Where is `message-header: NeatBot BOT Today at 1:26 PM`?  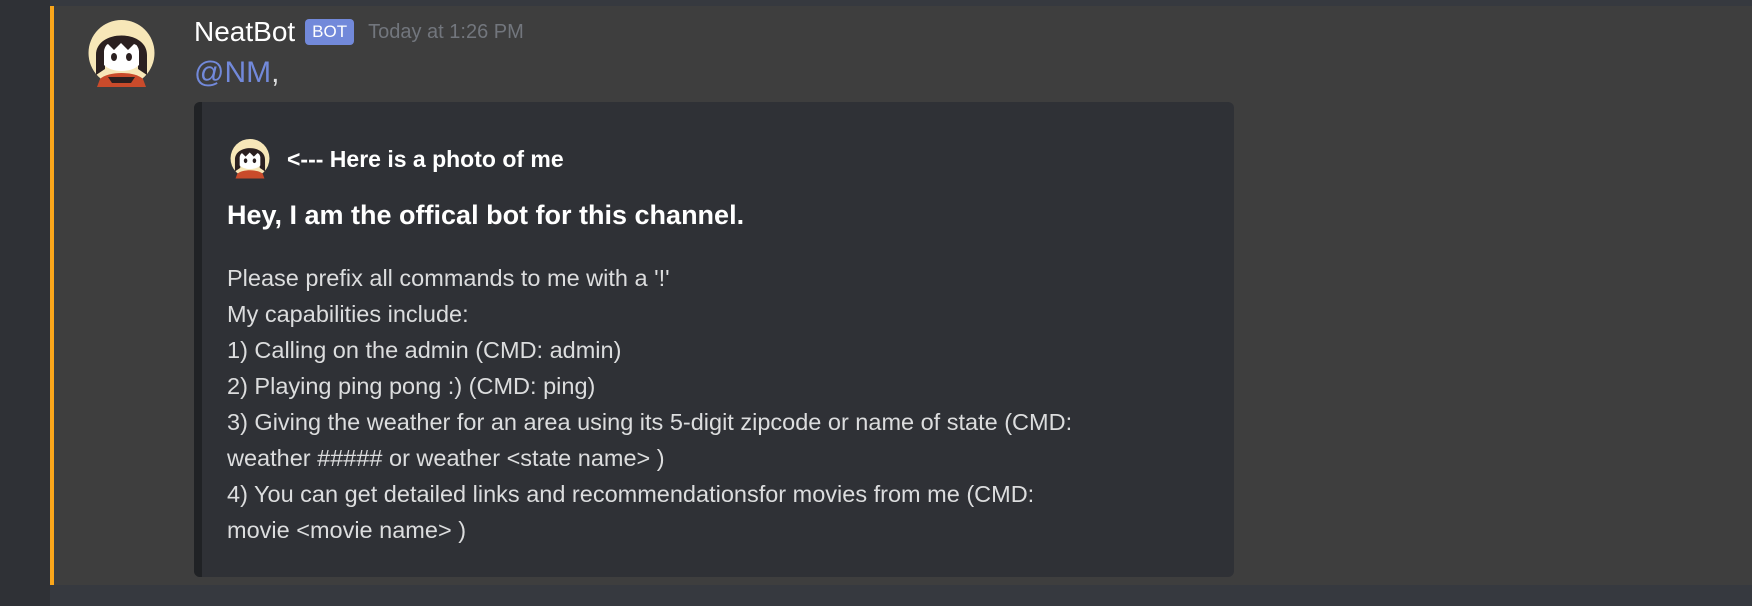 message-header: NeatBot BOT Today at 1:26 PM is located at coordinates (359, 32).